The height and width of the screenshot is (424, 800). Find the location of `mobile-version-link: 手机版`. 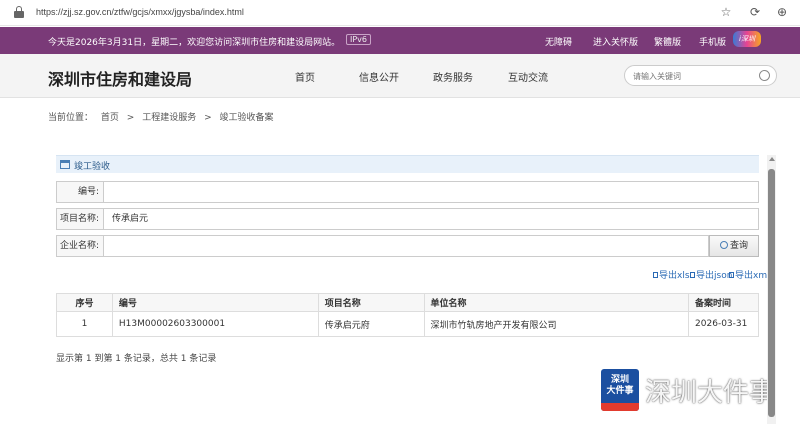

mobile-version-link: 手机版 is located at coordinates (712, 41).